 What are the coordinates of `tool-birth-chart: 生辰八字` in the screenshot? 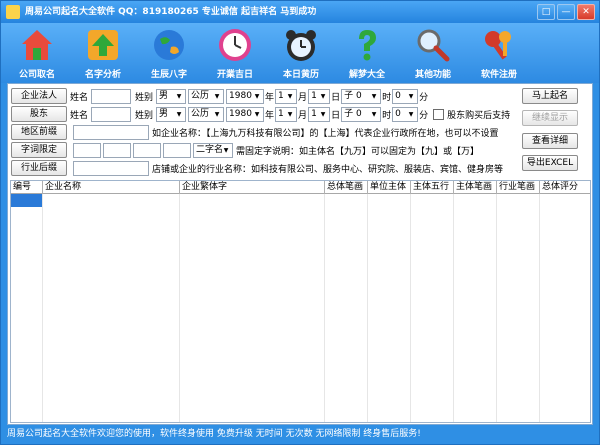 It's located at (169, 53).